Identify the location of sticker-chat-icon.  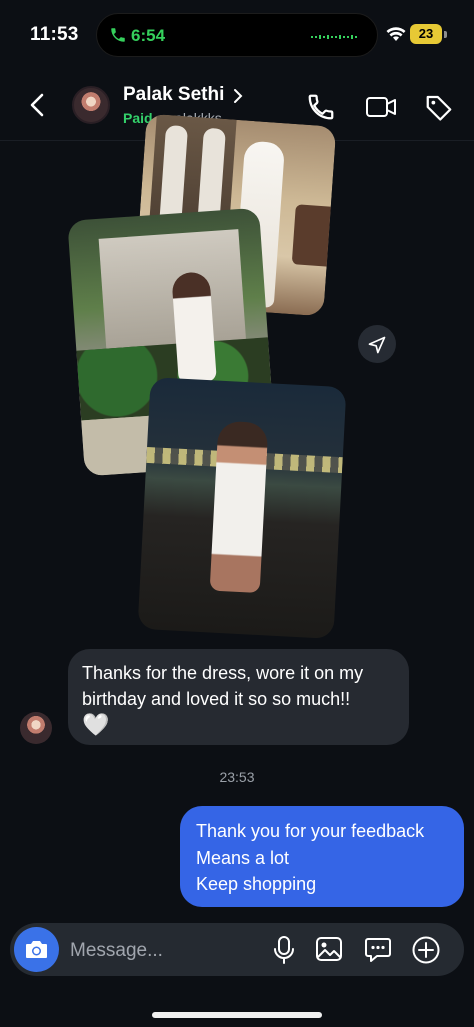
(378, 949).